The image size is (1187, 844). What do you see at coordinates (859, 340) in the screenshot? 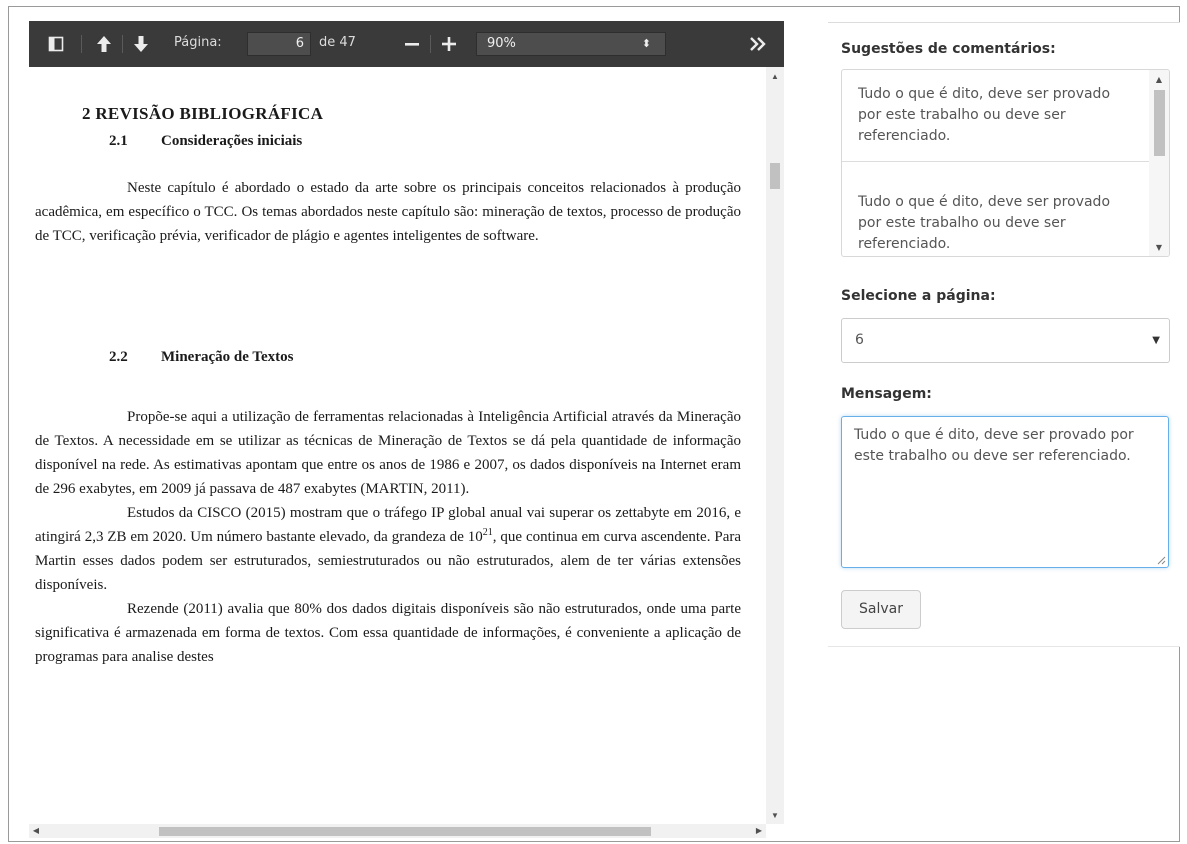
I see `page-select-value: 6` at bounding box center [859, 340].